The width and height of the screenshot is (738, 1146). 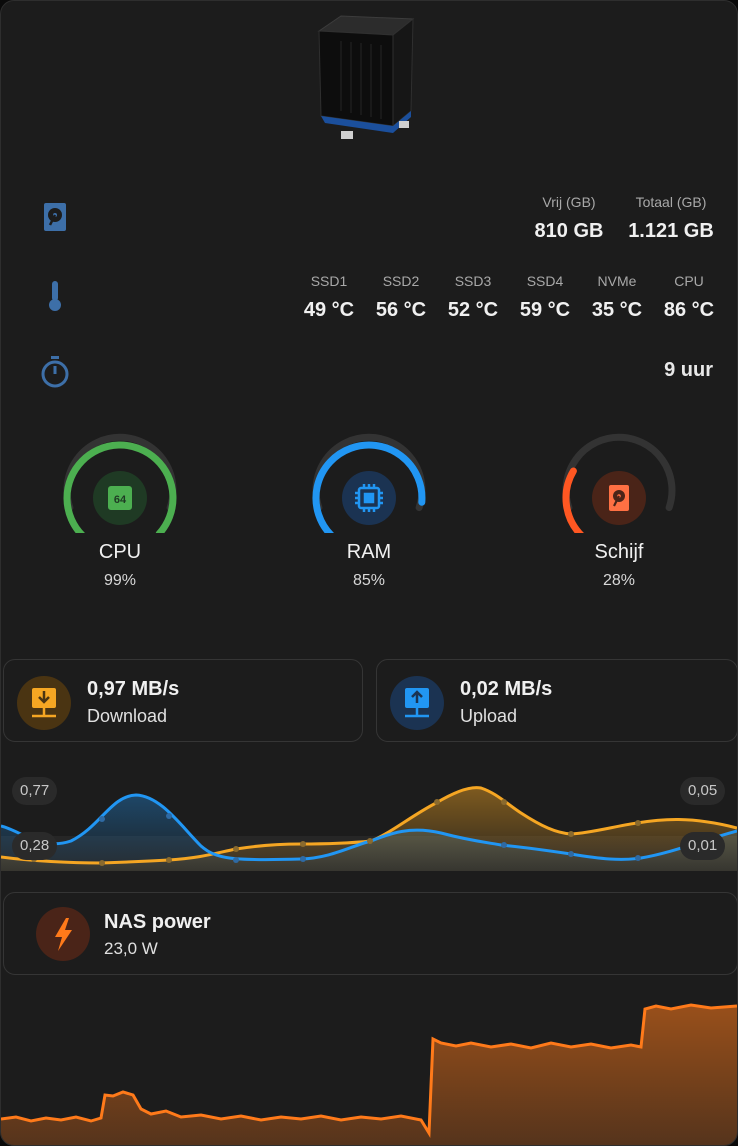 What do you see at coordinates (617, 281) in the screenshot?
I see `temp-label: NVMe` at bounding box center [617, 281].